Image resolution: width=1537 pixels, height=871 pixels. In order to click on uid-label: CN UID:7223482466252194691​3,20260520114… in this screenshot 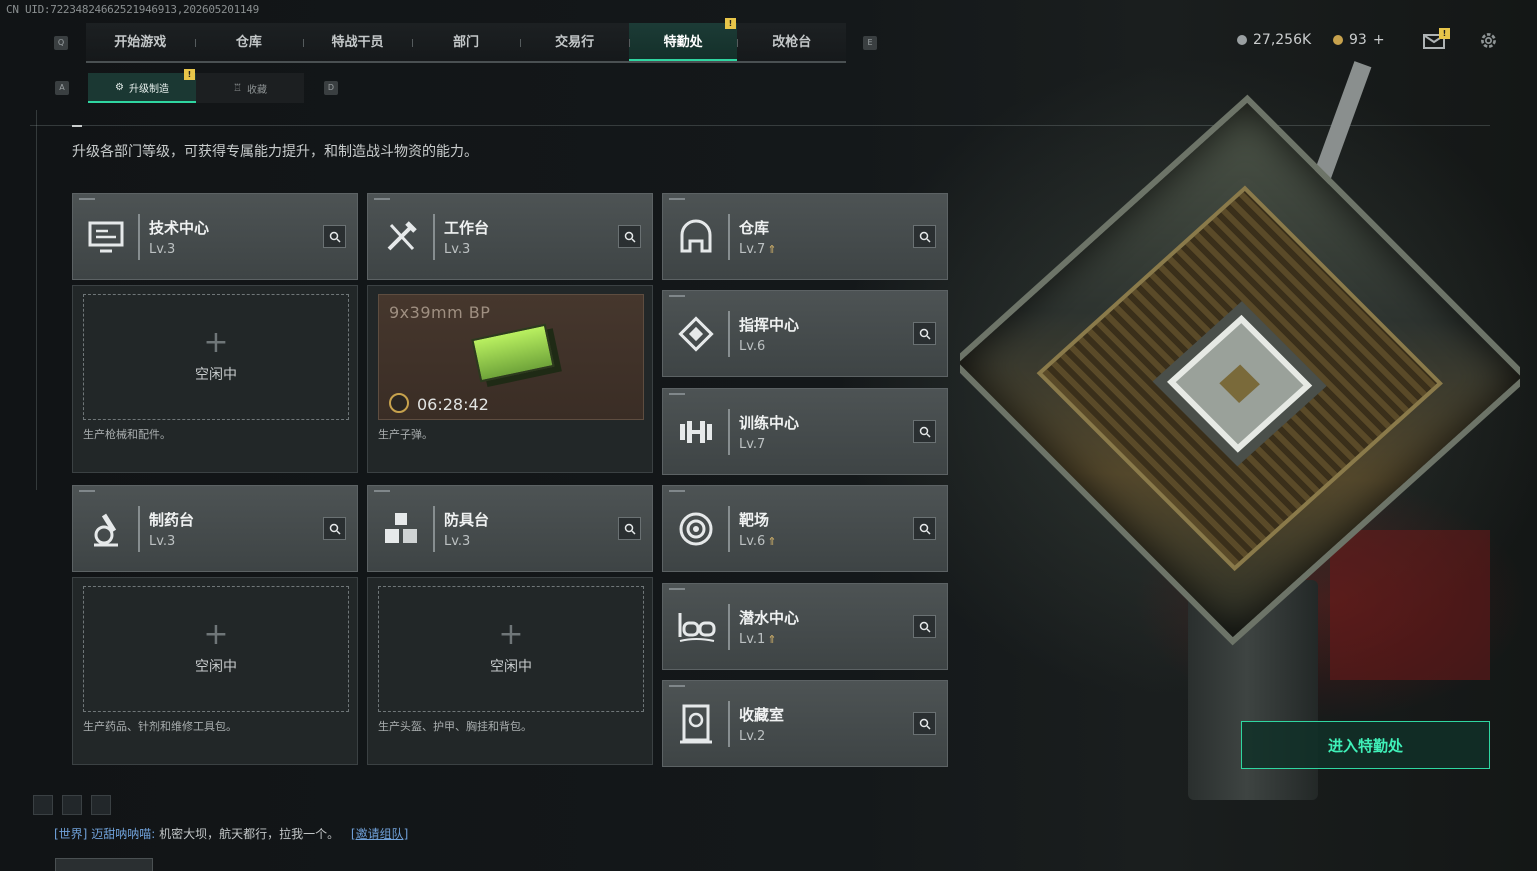, I will do `click(132, 9)`.